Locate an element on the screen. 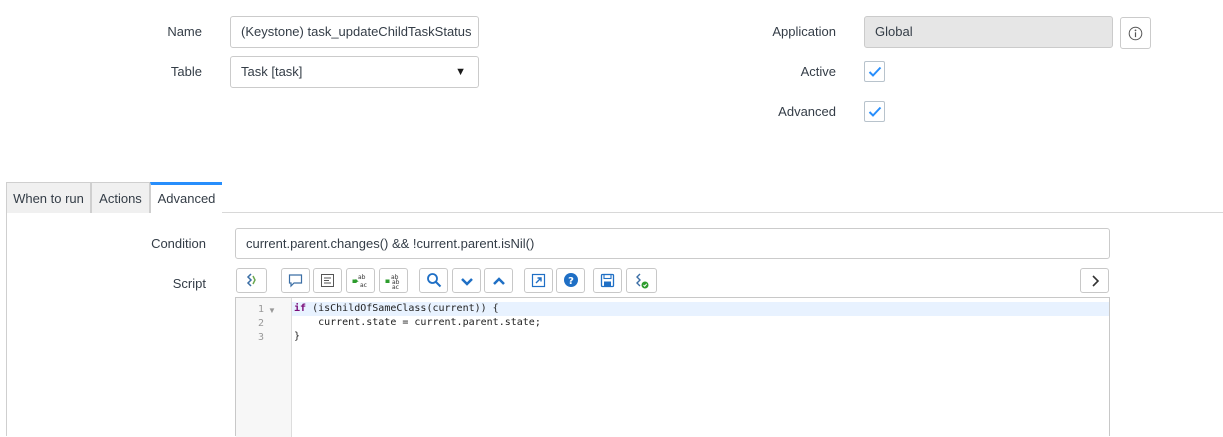 The image size is (1223, 437). save-icon is located at coordinates (607, 280).